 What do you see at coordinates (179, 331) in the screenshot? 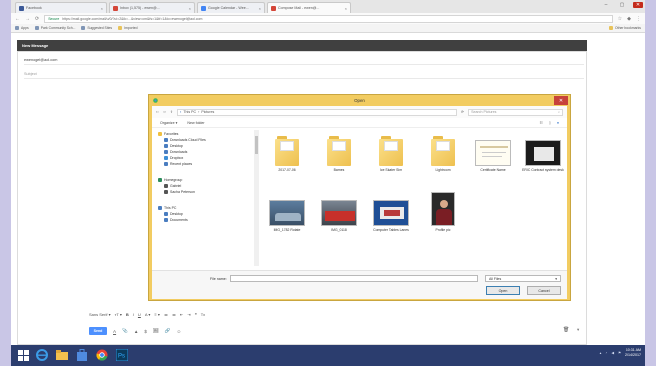
I see `emoji-icon: ☺` at bounding box center [179, 331].